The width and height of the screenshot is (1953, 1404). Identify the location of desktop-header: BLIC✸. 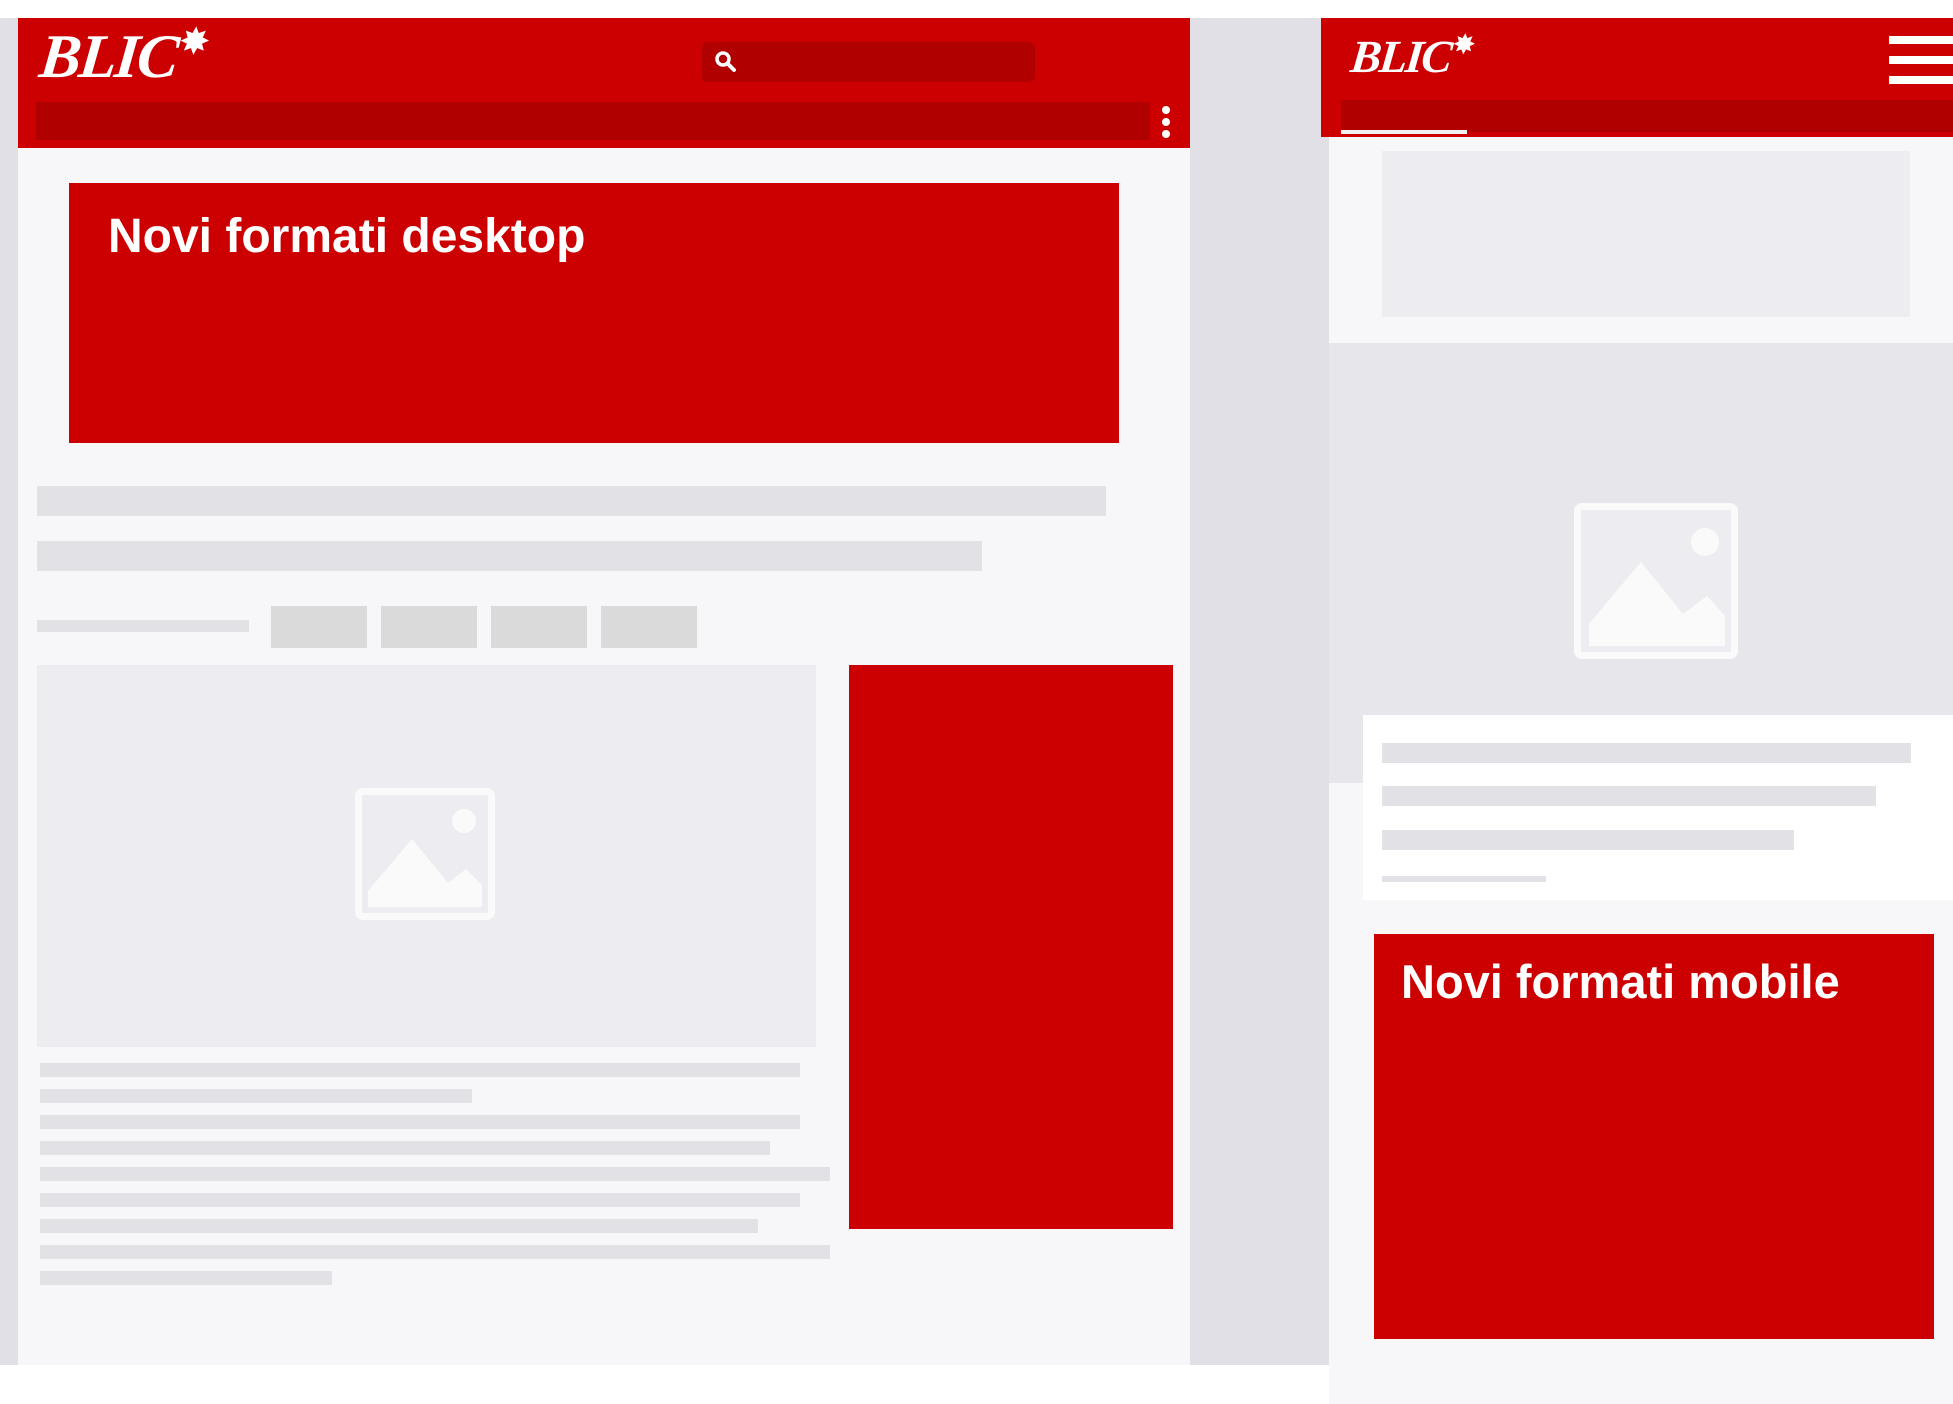
(604, 83).